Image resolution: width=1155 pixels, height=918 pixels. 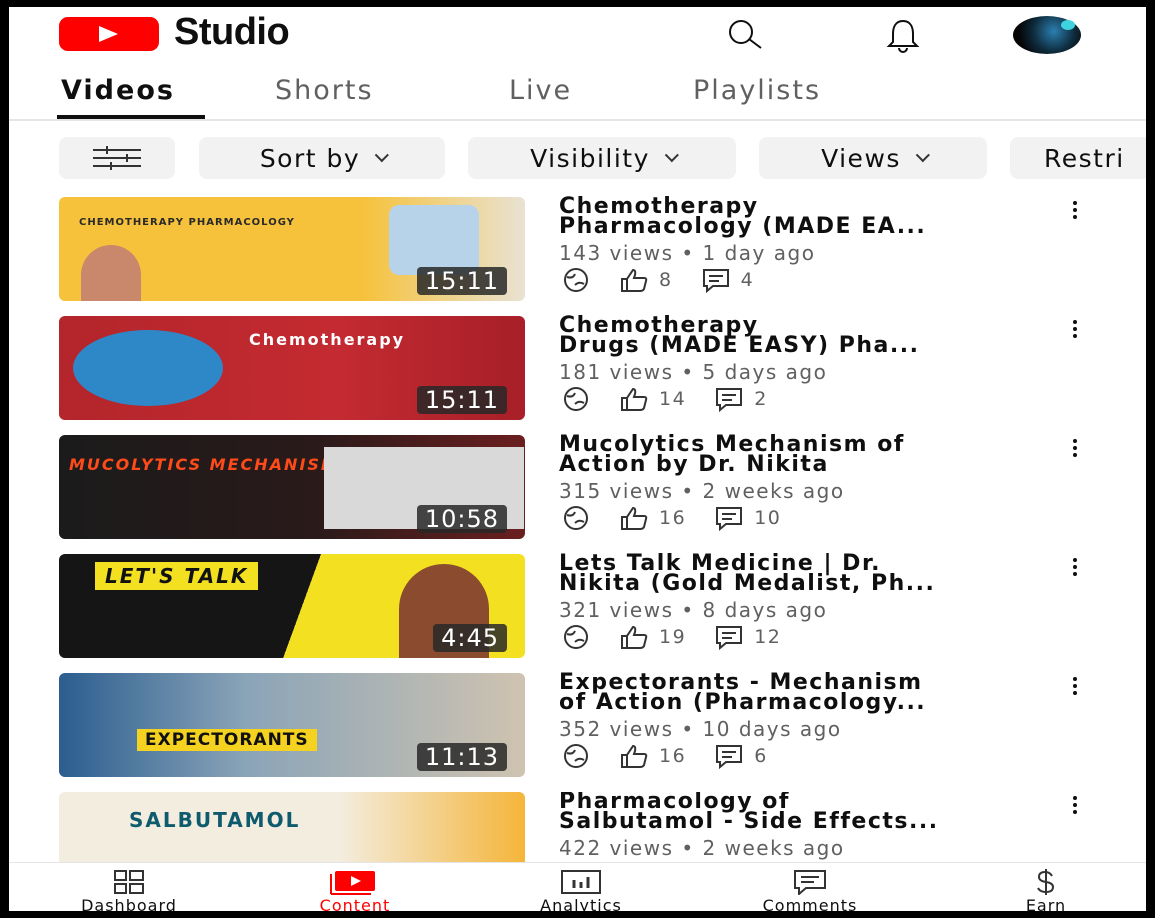 I want to click on nav-dashboard: Dashboard, so click(x=129, y=890).